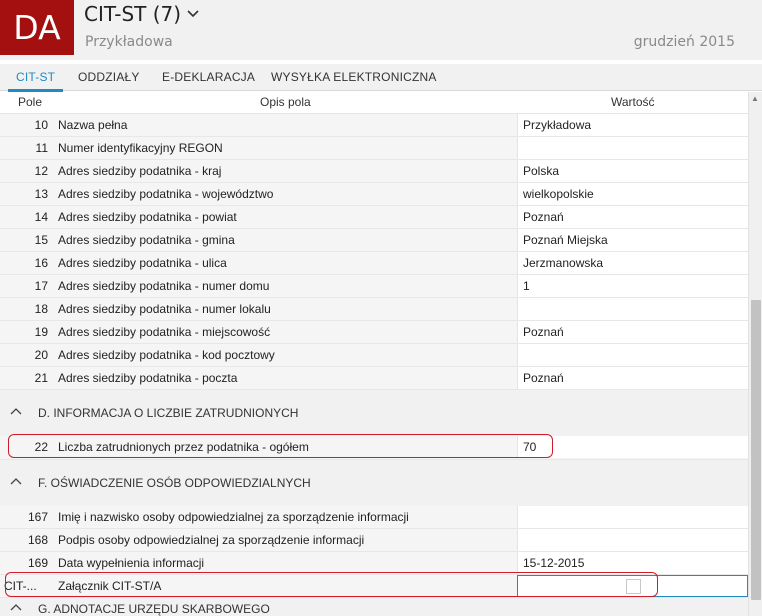  I want to click on field-value: Poznań Miejska, so click(632, 240).